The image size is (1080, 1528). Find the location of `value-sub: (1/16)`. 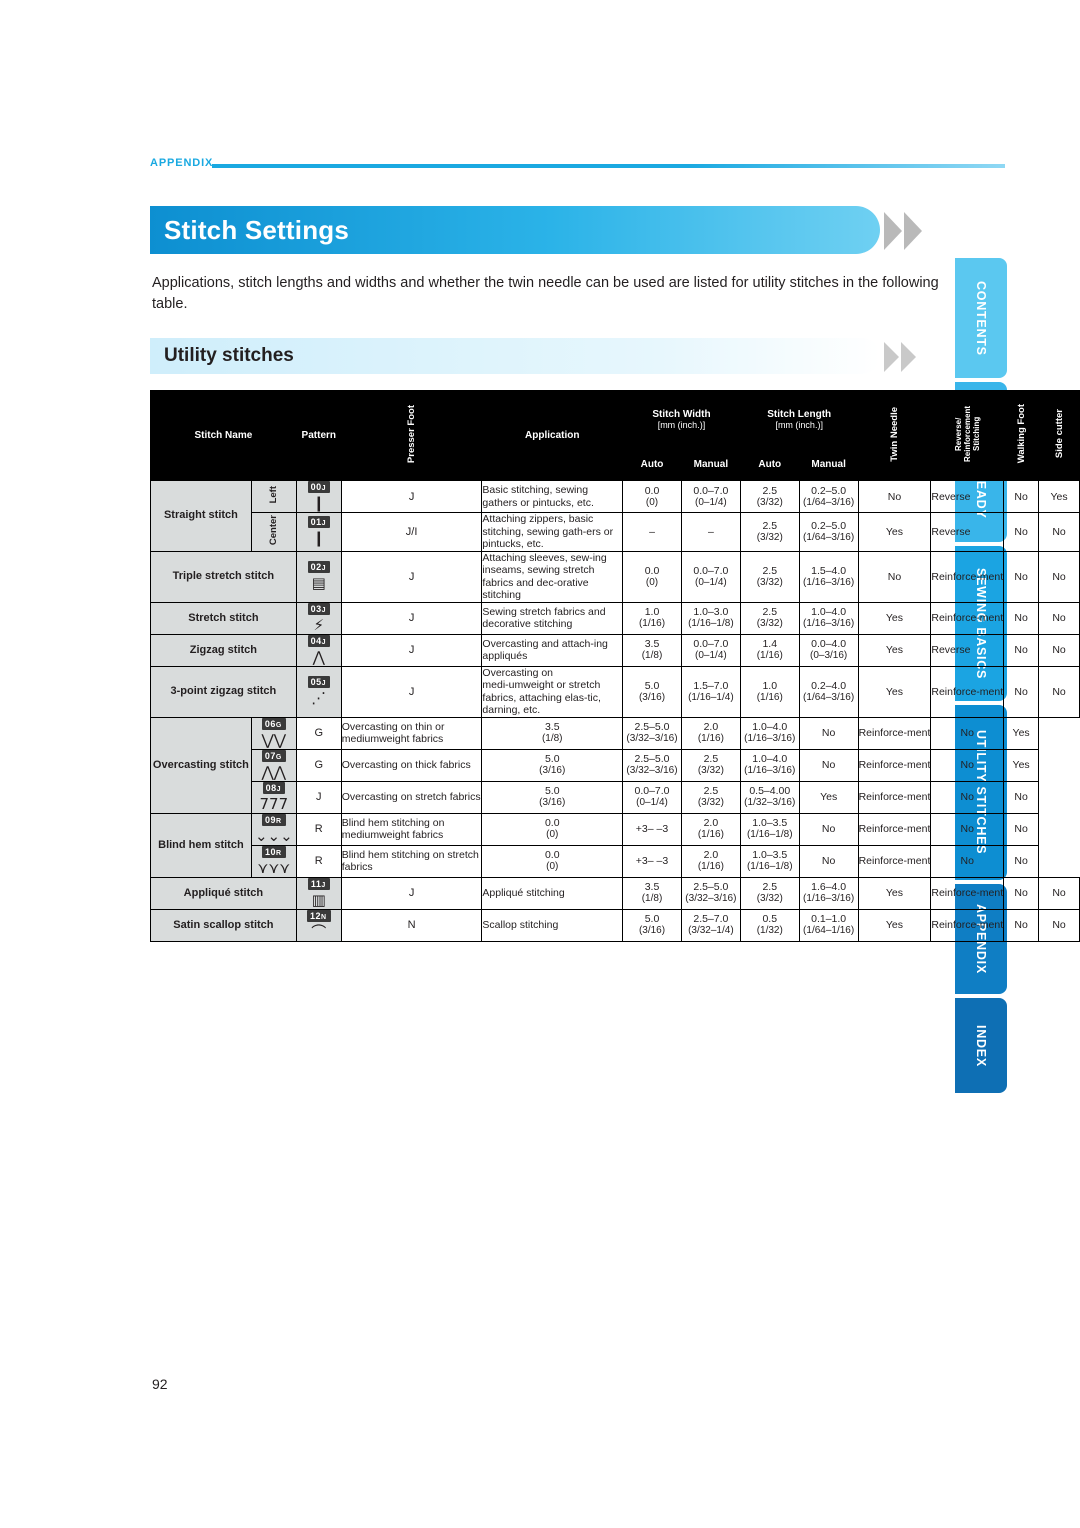

value-sub: (1/16) is located at coordinates (769, 697).